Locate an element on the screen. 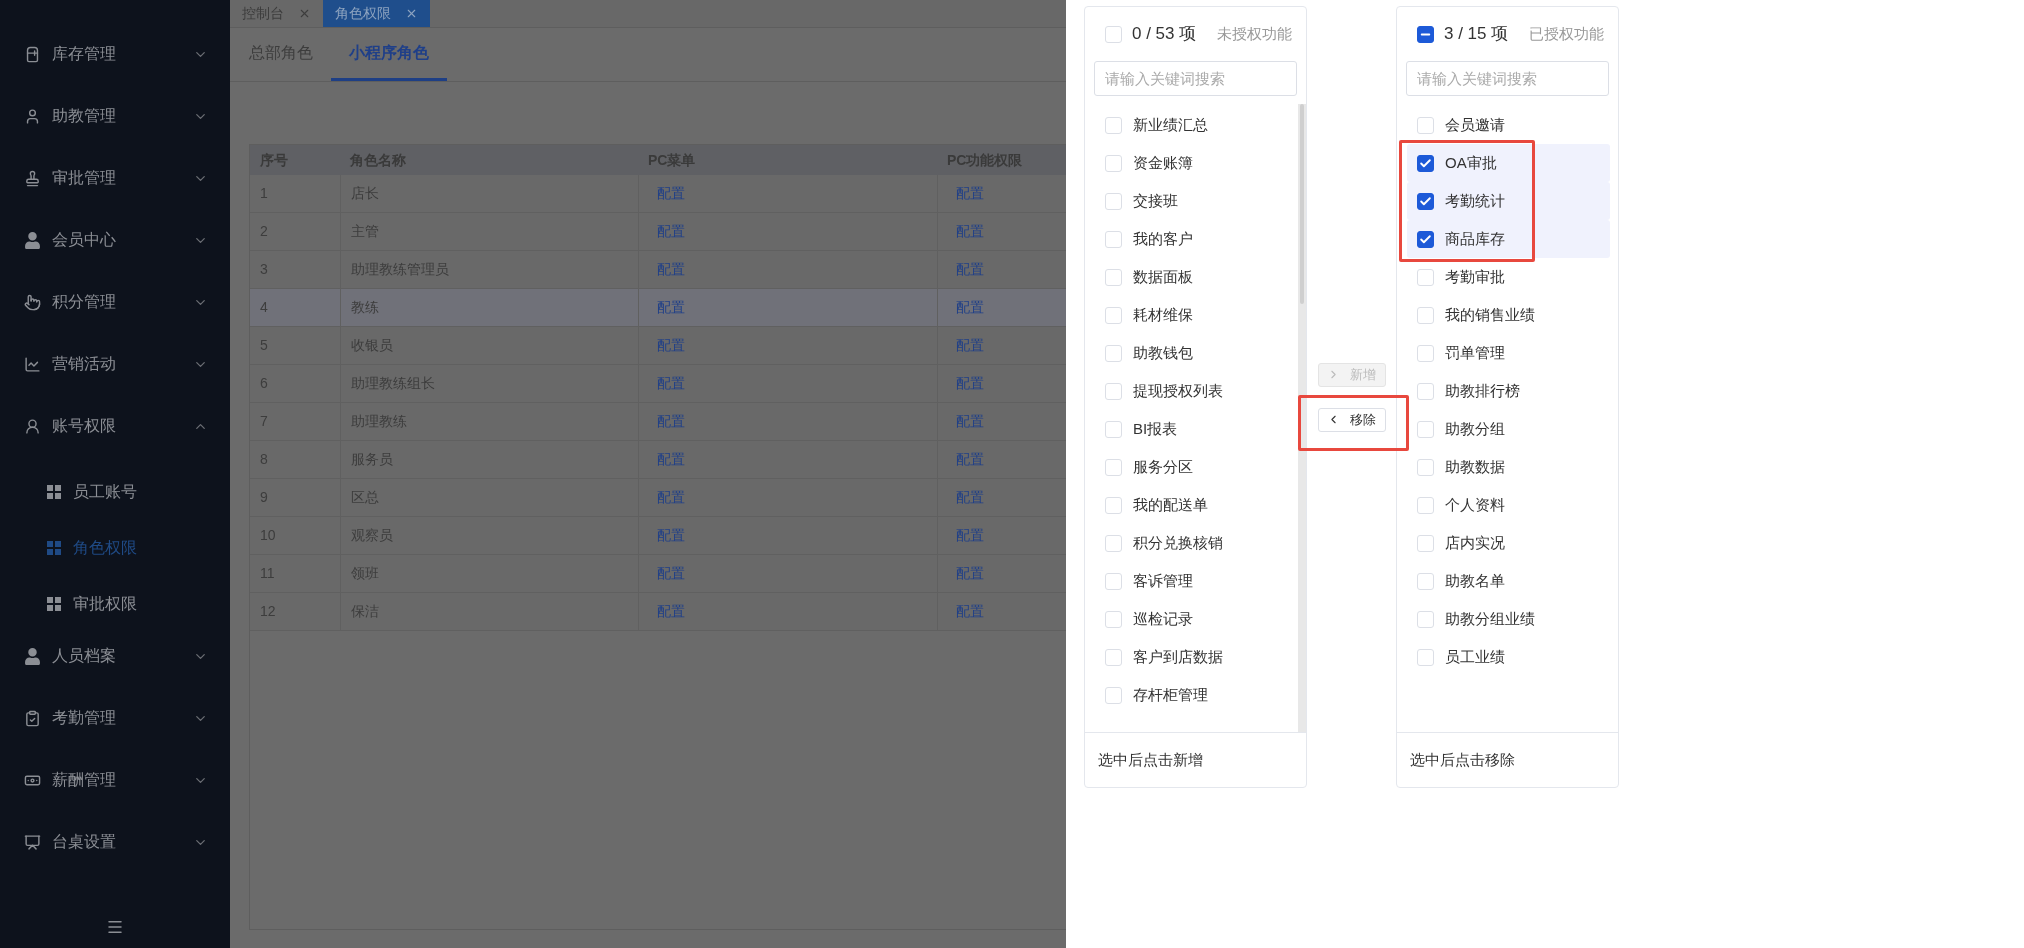 The height and width of the screenshot is (948, 2024). sidebar-item: 库存管理 is located at coordinates (115, 54).